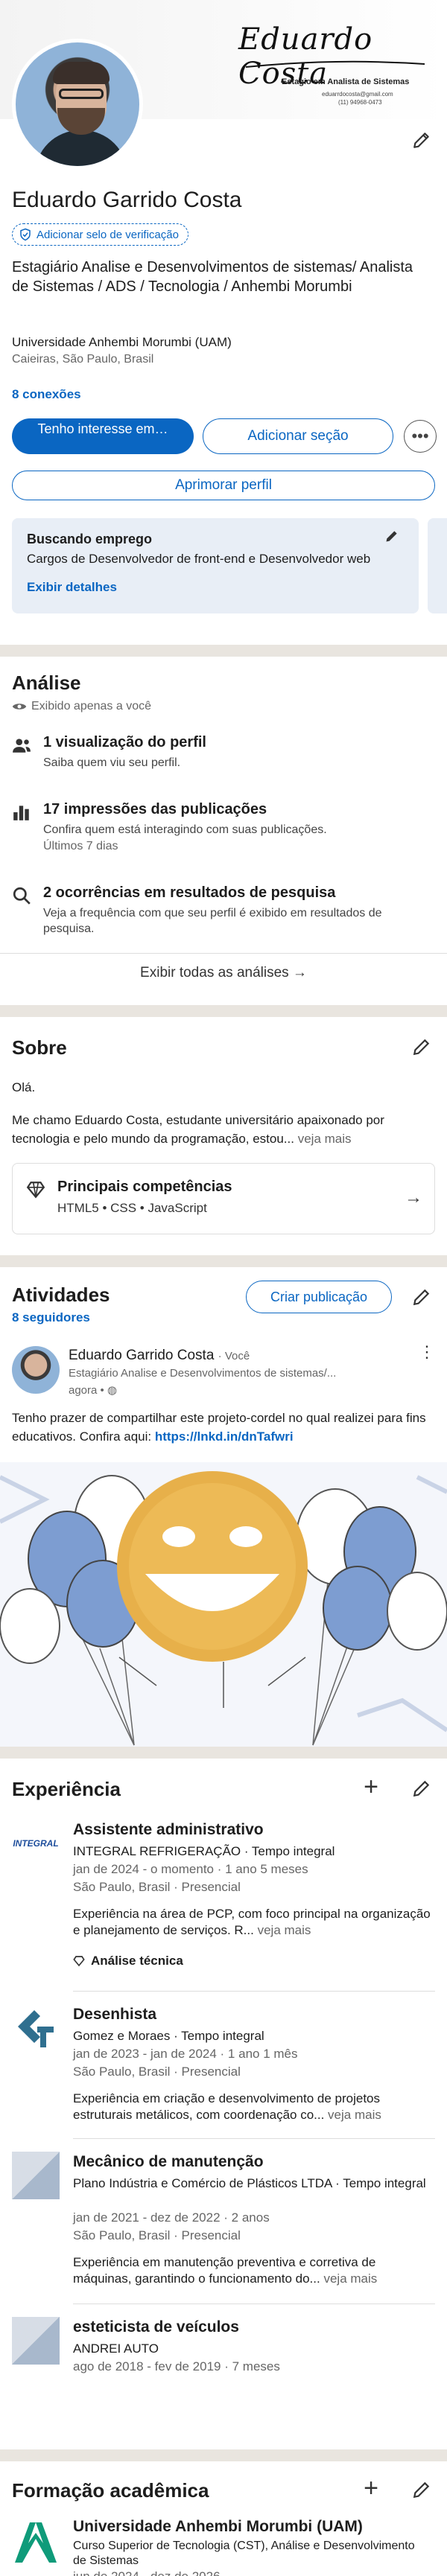 The width and height of the screenshot is (447, 2576). I want to click on experience-item-company: INTEGRAL REFRIGERAÇÃO · Tempo integral, so click(204, 1851).